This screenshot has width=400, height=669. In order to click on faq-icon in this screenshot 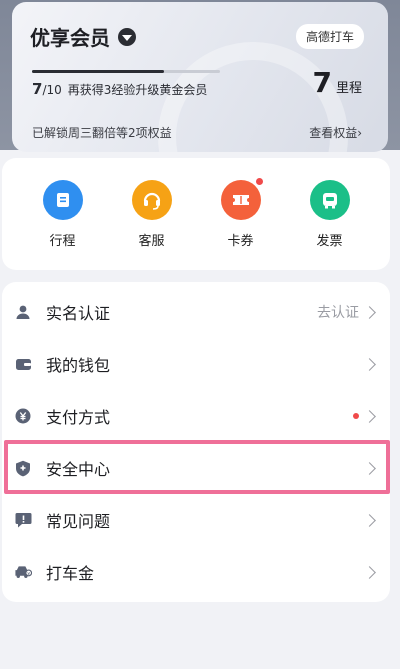, I will do `click(23, 520)`.